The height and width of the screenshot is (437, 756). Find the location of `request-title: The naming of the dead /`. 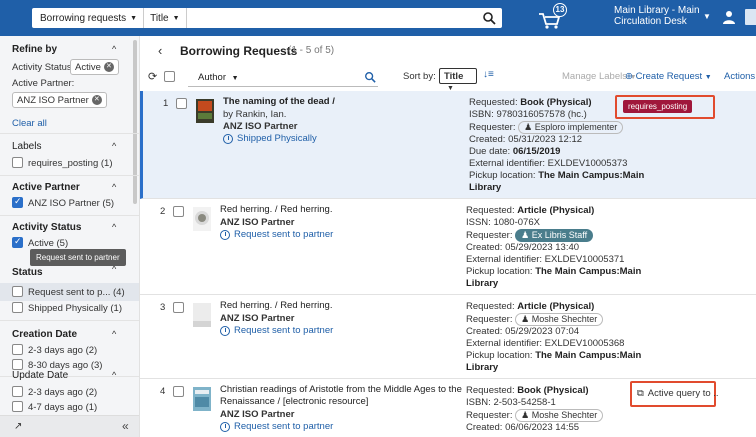

request-title: The naming of the dead / is located at coordinates (350, 102).